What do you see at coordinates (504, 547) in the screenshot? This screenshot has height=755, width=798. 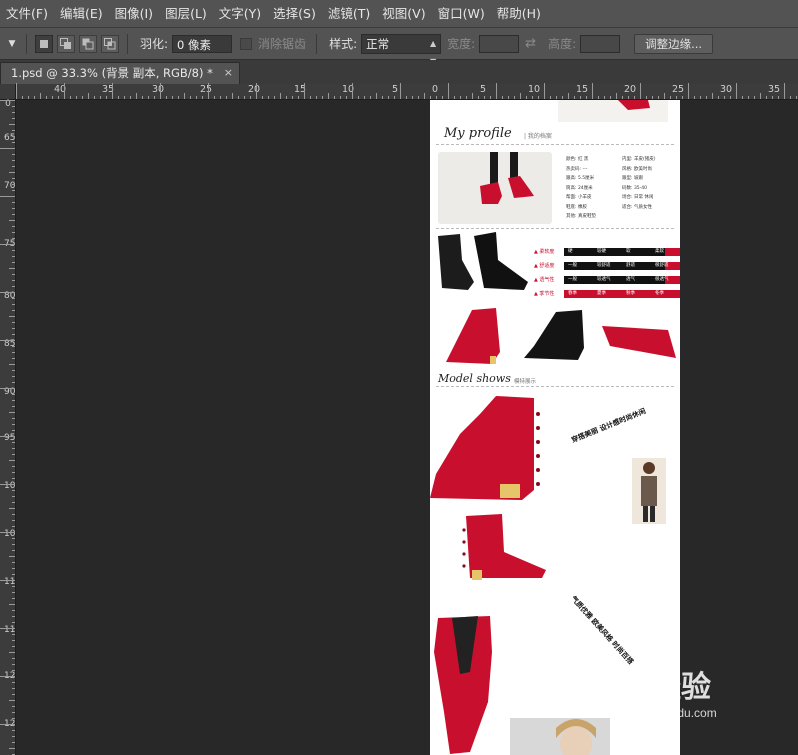 I see `red-boot-side-image` at bounding box center [504, 547].